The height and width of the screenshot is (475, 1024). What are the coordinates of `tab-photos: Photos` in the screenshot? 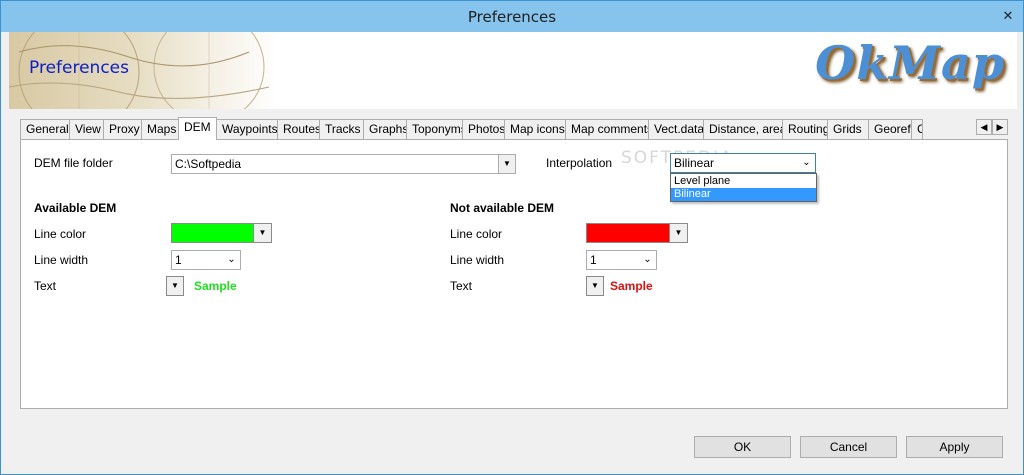 It's located at (483, 129).